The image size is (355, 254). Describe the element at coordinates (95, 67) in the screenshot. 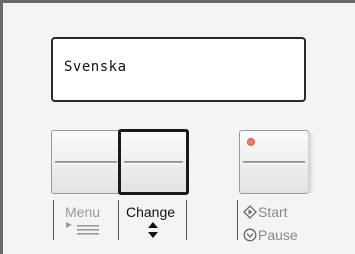

I see `display-text: Svenska` at that location.